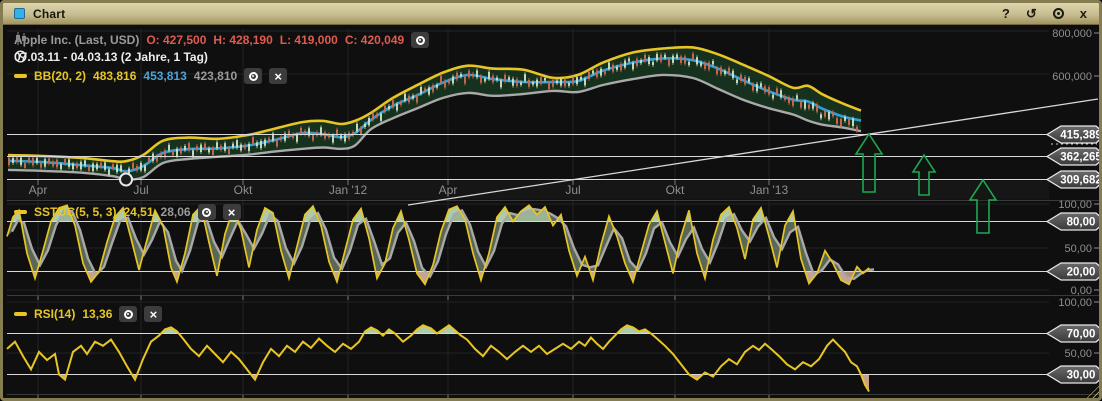 The width and height of the screenshot is (1102, 401). I want to click on month-label: Jan '12, so click(348, 190).